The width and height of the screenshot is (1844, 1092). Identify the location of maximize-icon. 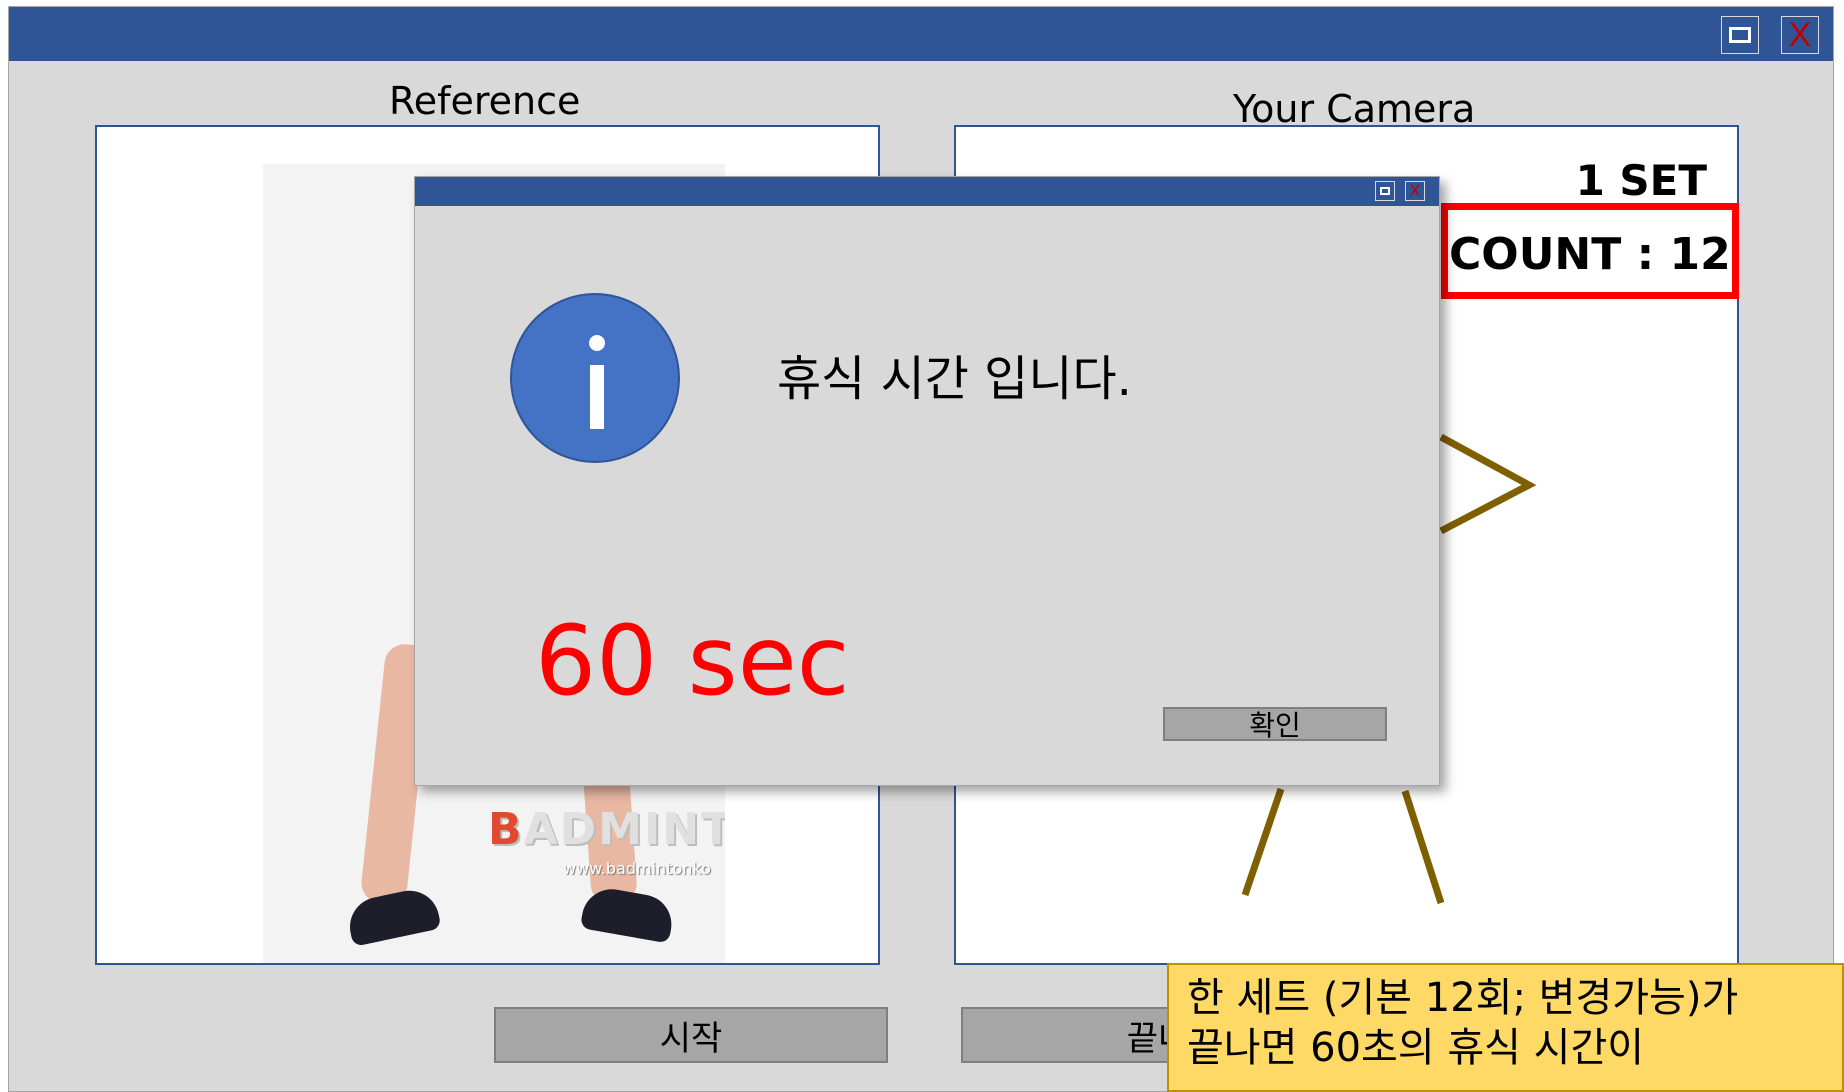
(1740, 35).